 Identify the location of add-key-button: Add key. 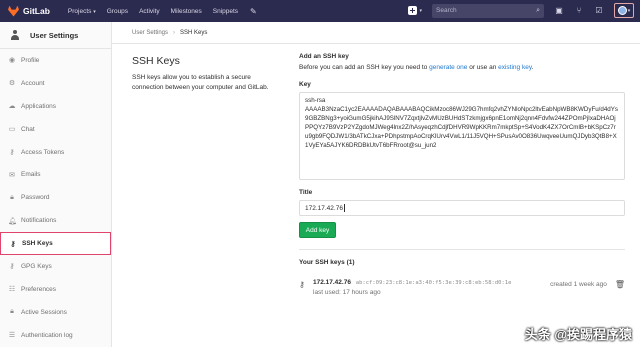
(317, 230).